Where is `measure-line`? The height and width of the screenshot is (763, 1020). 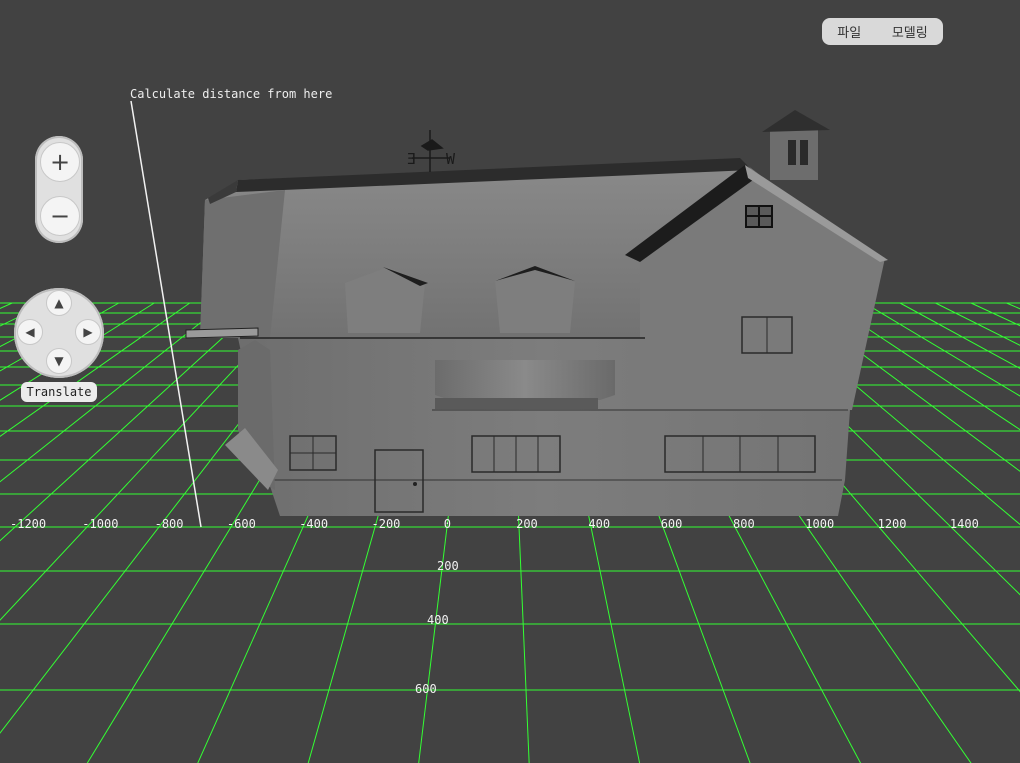 measure-line is located at coordinates (166, 314).